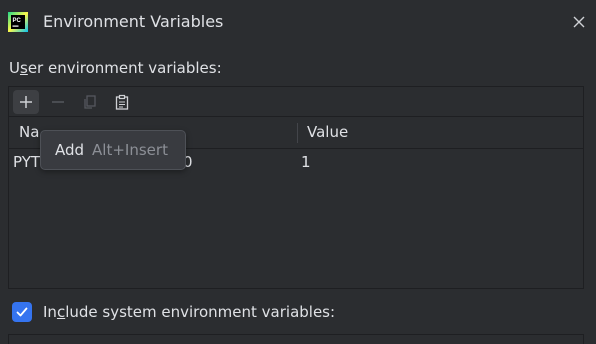 Image resolution: width=596 pixels, height=344 pixels. I want to click on paste-button, so click(122, 102).